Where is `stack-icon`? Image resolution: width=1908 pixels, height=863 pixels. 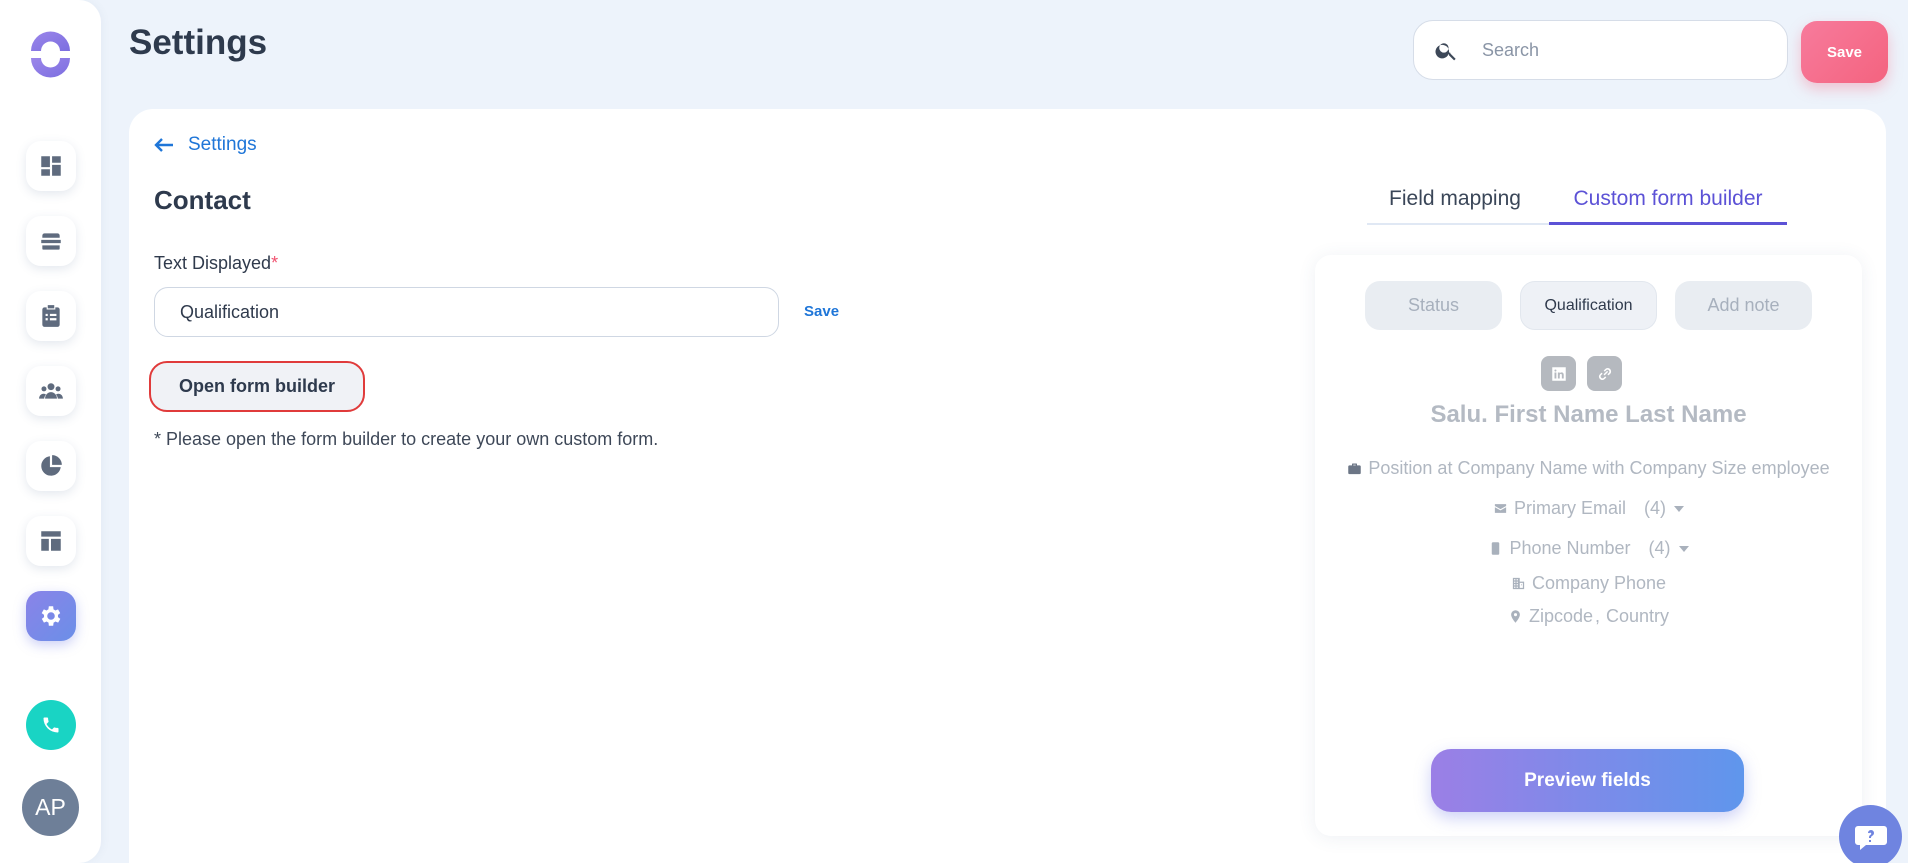 stack-icon is located at coordinates (51, 241).